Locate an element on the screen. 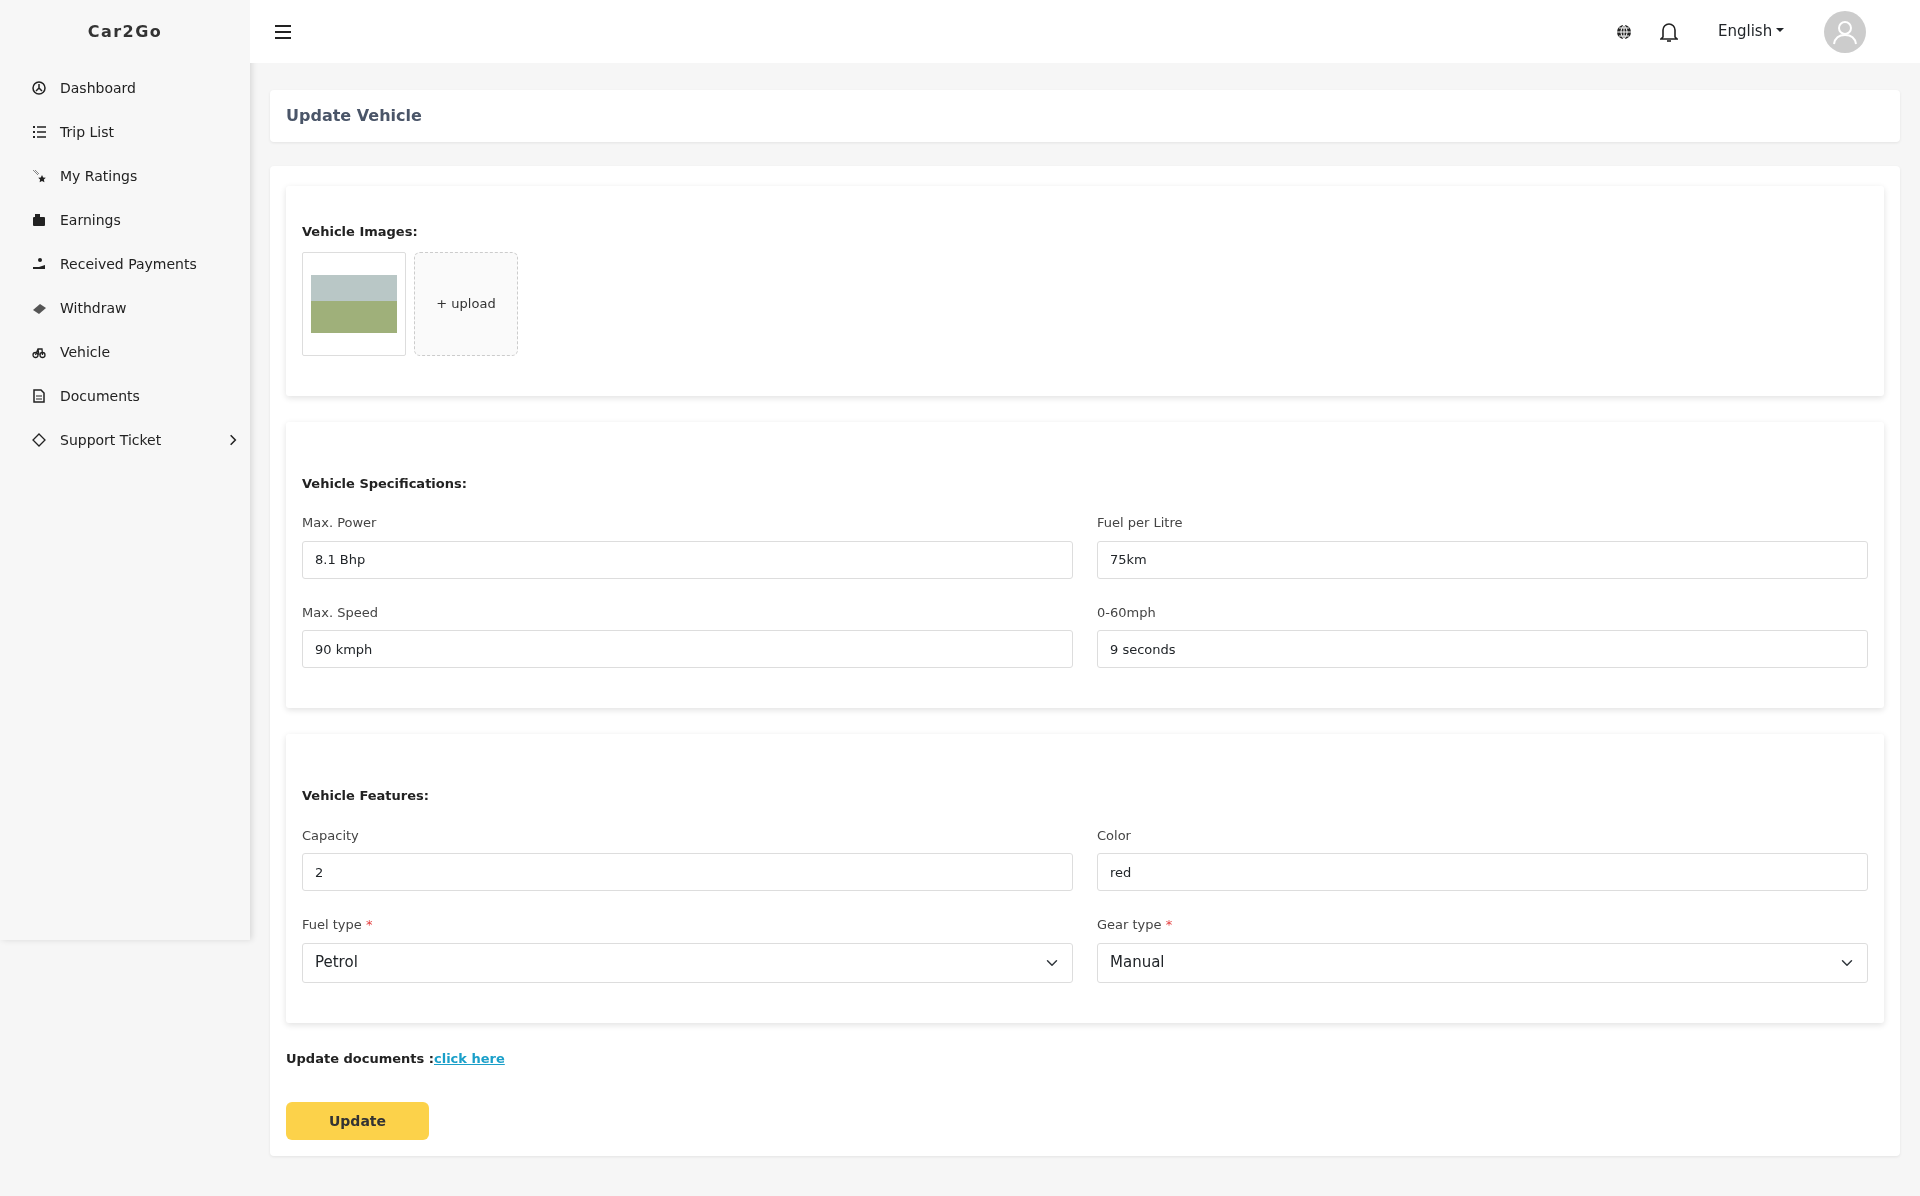  sidebar-item: Earnings is located at coordinates (125, 220).